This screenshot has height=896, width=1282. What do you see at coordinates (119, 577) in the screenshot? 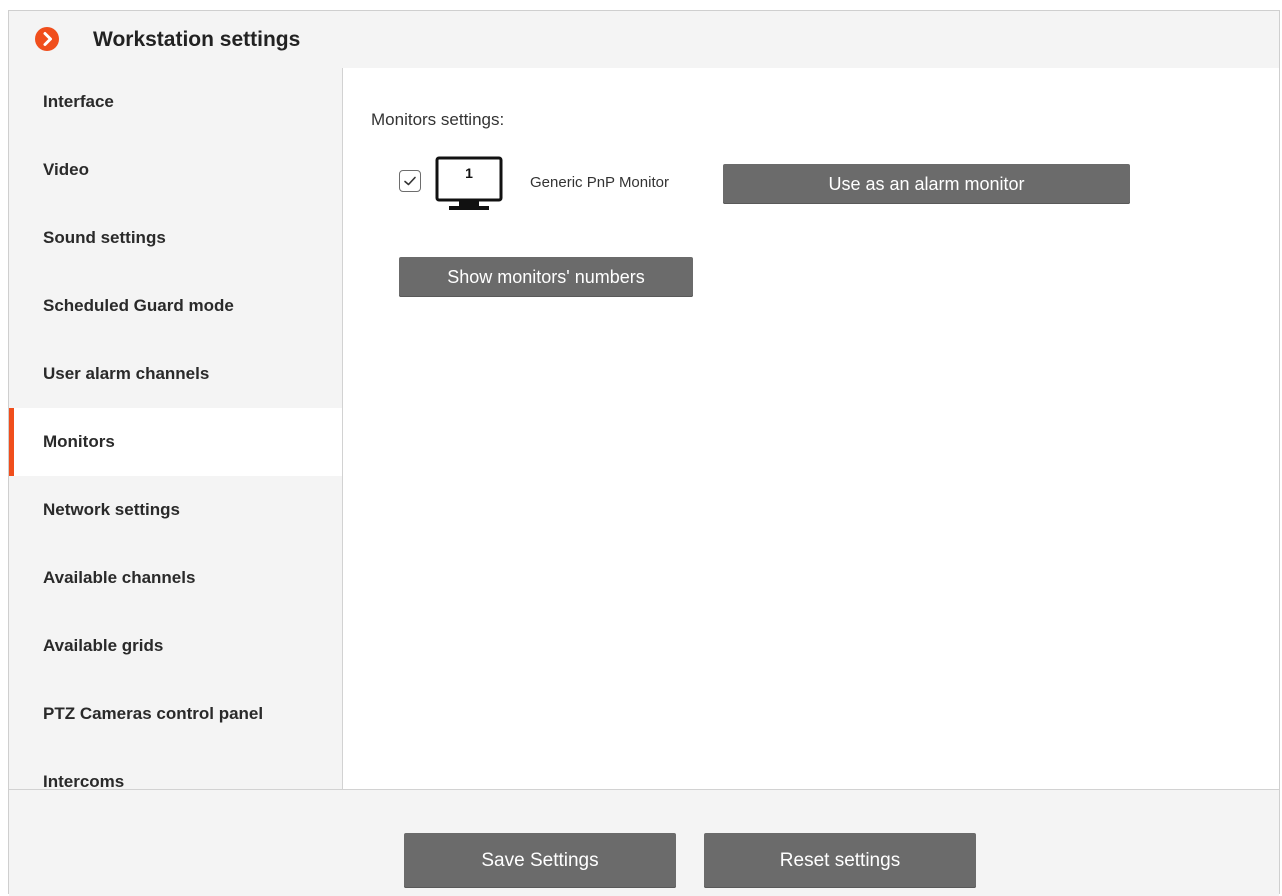
I see `sidebar-item-label: Available channels` at bounding box center [119, 577].